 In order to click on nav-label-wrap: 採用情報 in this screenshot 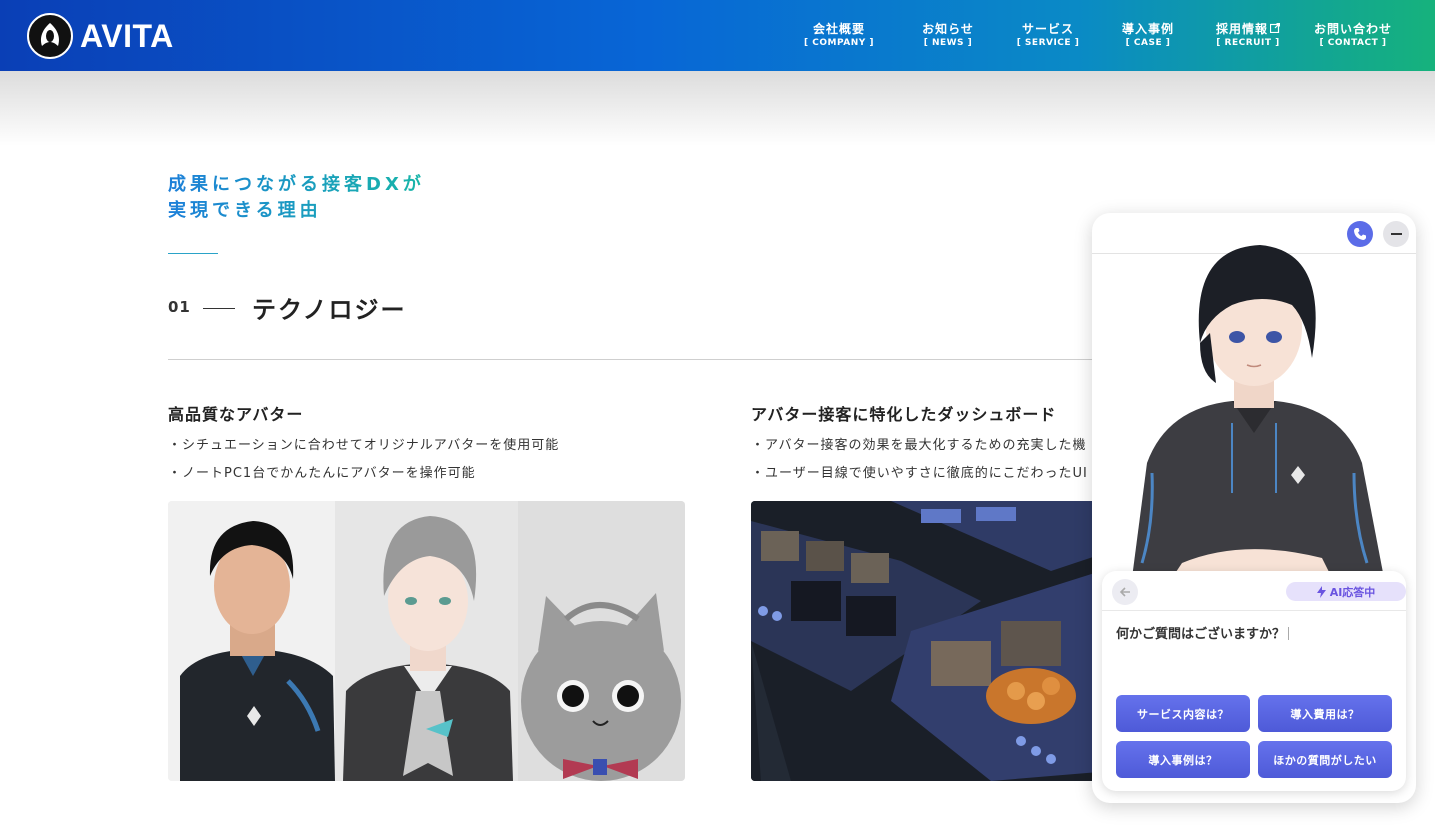, I will do `click(1248, 29)`.